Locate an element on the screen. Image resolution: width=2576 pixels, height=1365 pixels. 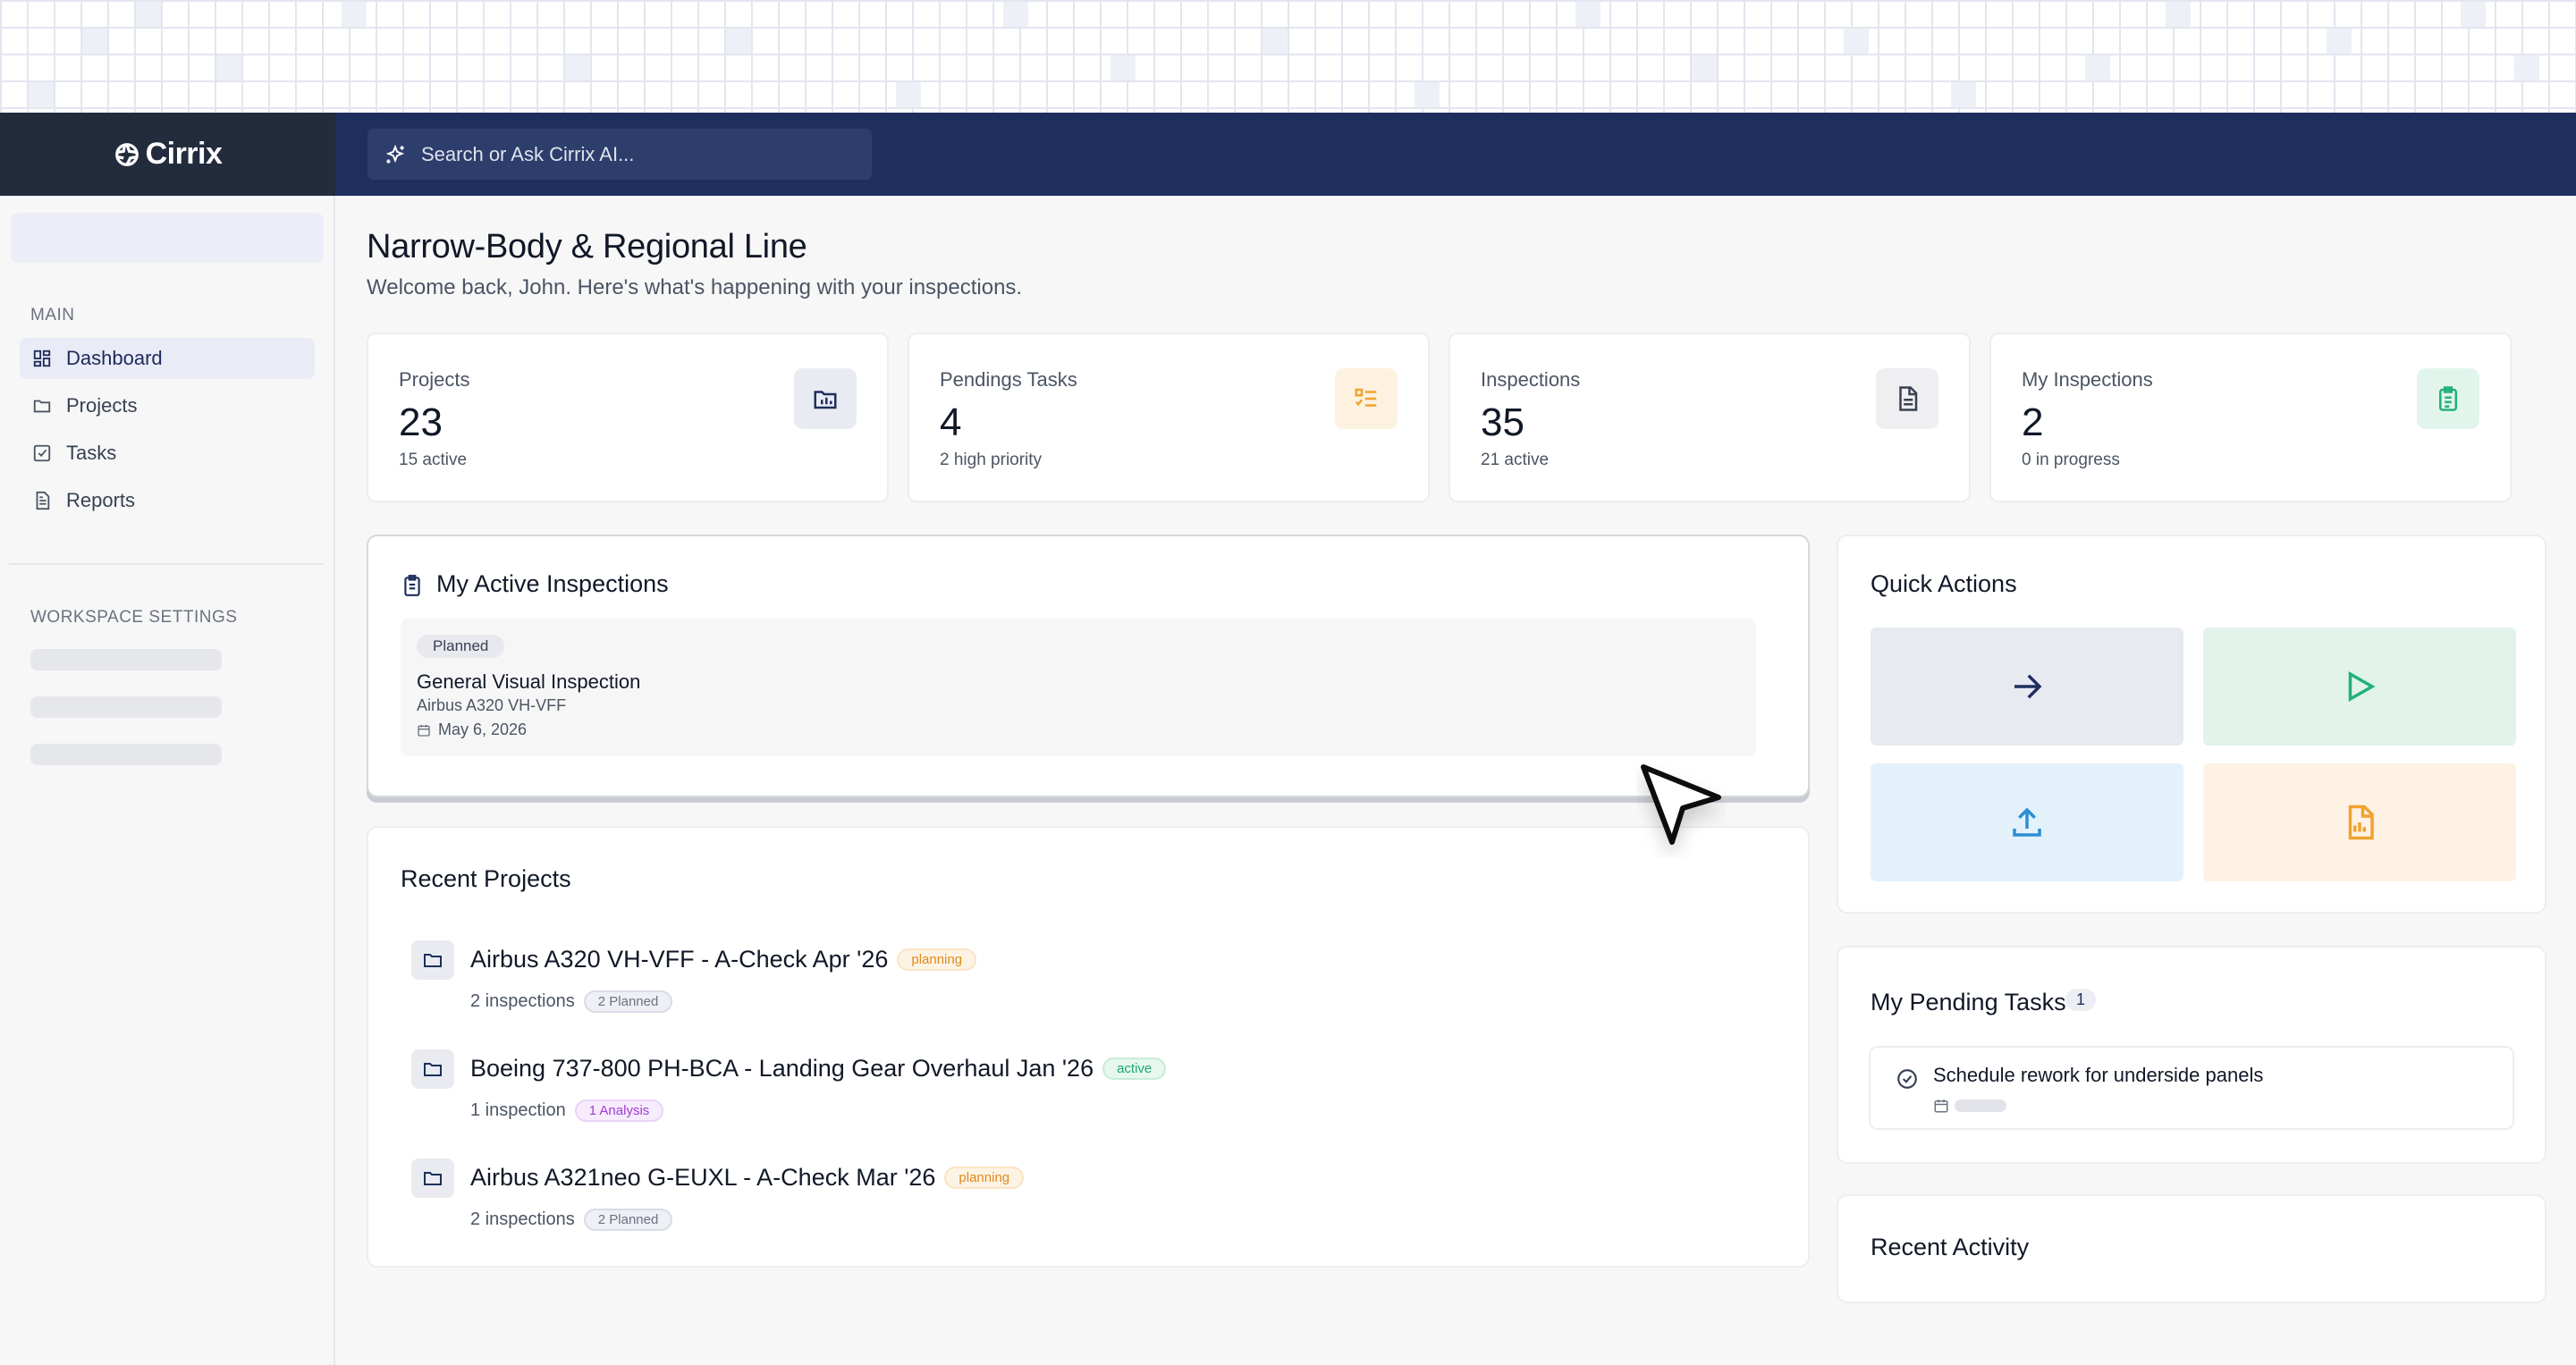
recent-activity-card: Recent Activity is located at coordinates (2191, 1248).